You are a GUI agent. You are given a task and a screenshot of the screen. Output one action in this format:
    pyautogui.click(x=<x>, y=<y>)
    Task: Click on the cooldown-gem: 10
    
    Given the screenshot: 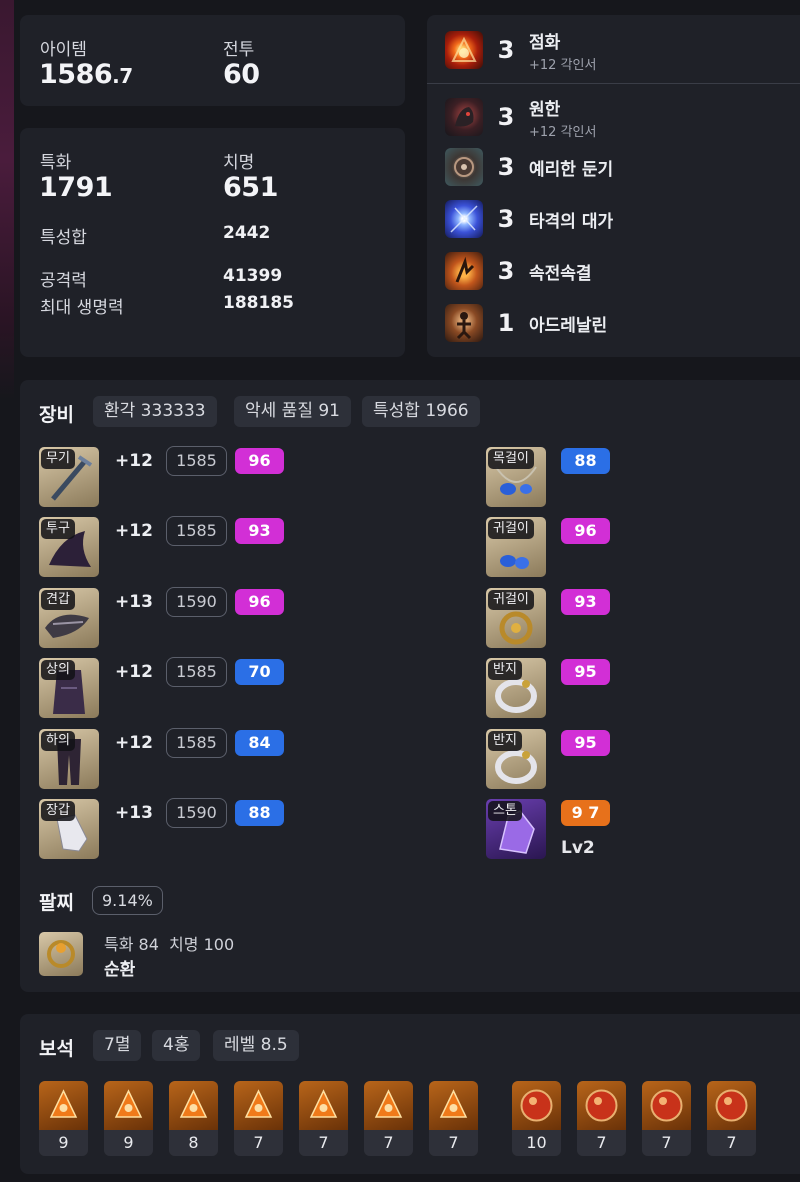 What is the action you would take?
    pyautogui.click(x=536, y=1118)
    